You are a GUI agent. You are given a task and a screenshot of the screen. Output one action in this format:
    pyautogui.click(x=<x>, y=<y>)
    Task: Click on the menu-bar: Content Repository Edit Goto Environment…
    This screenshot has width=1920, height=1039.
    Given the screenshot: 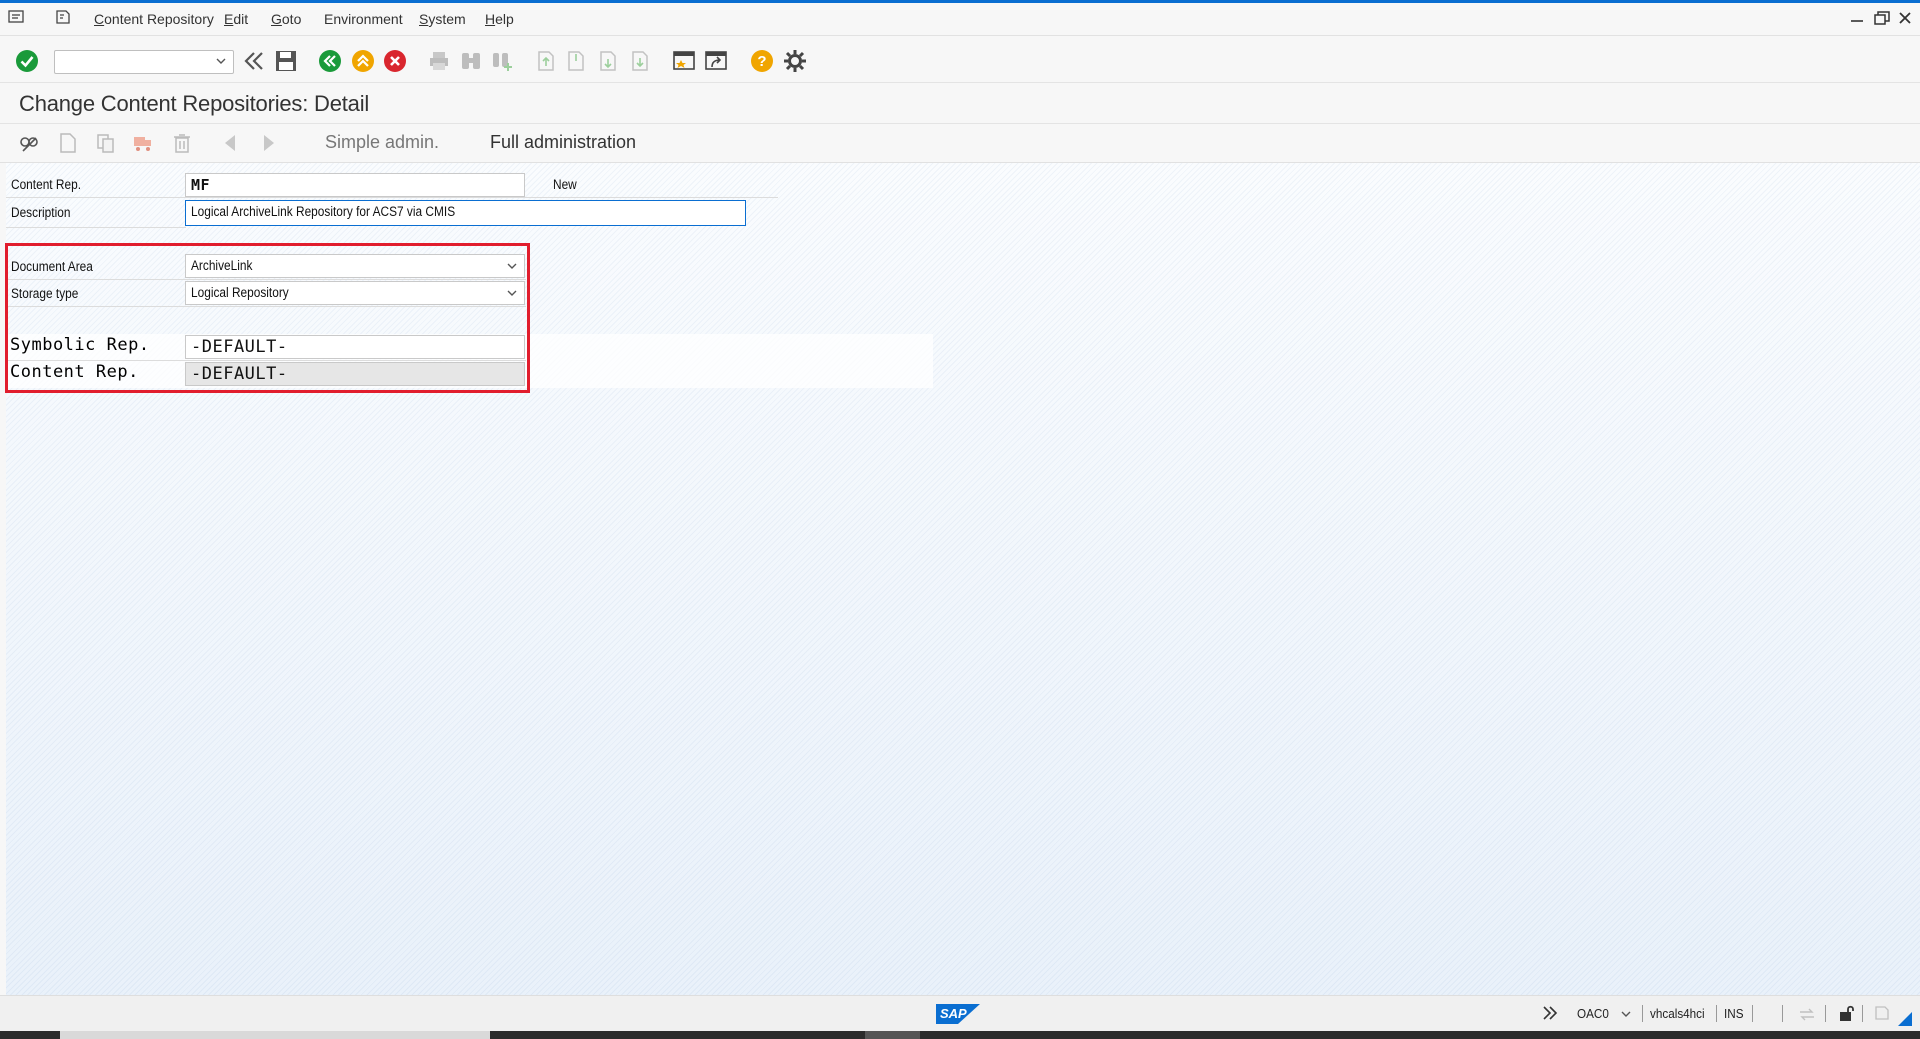 What is the action you would take?
    pyautogui.click(x=960, y=19)
    